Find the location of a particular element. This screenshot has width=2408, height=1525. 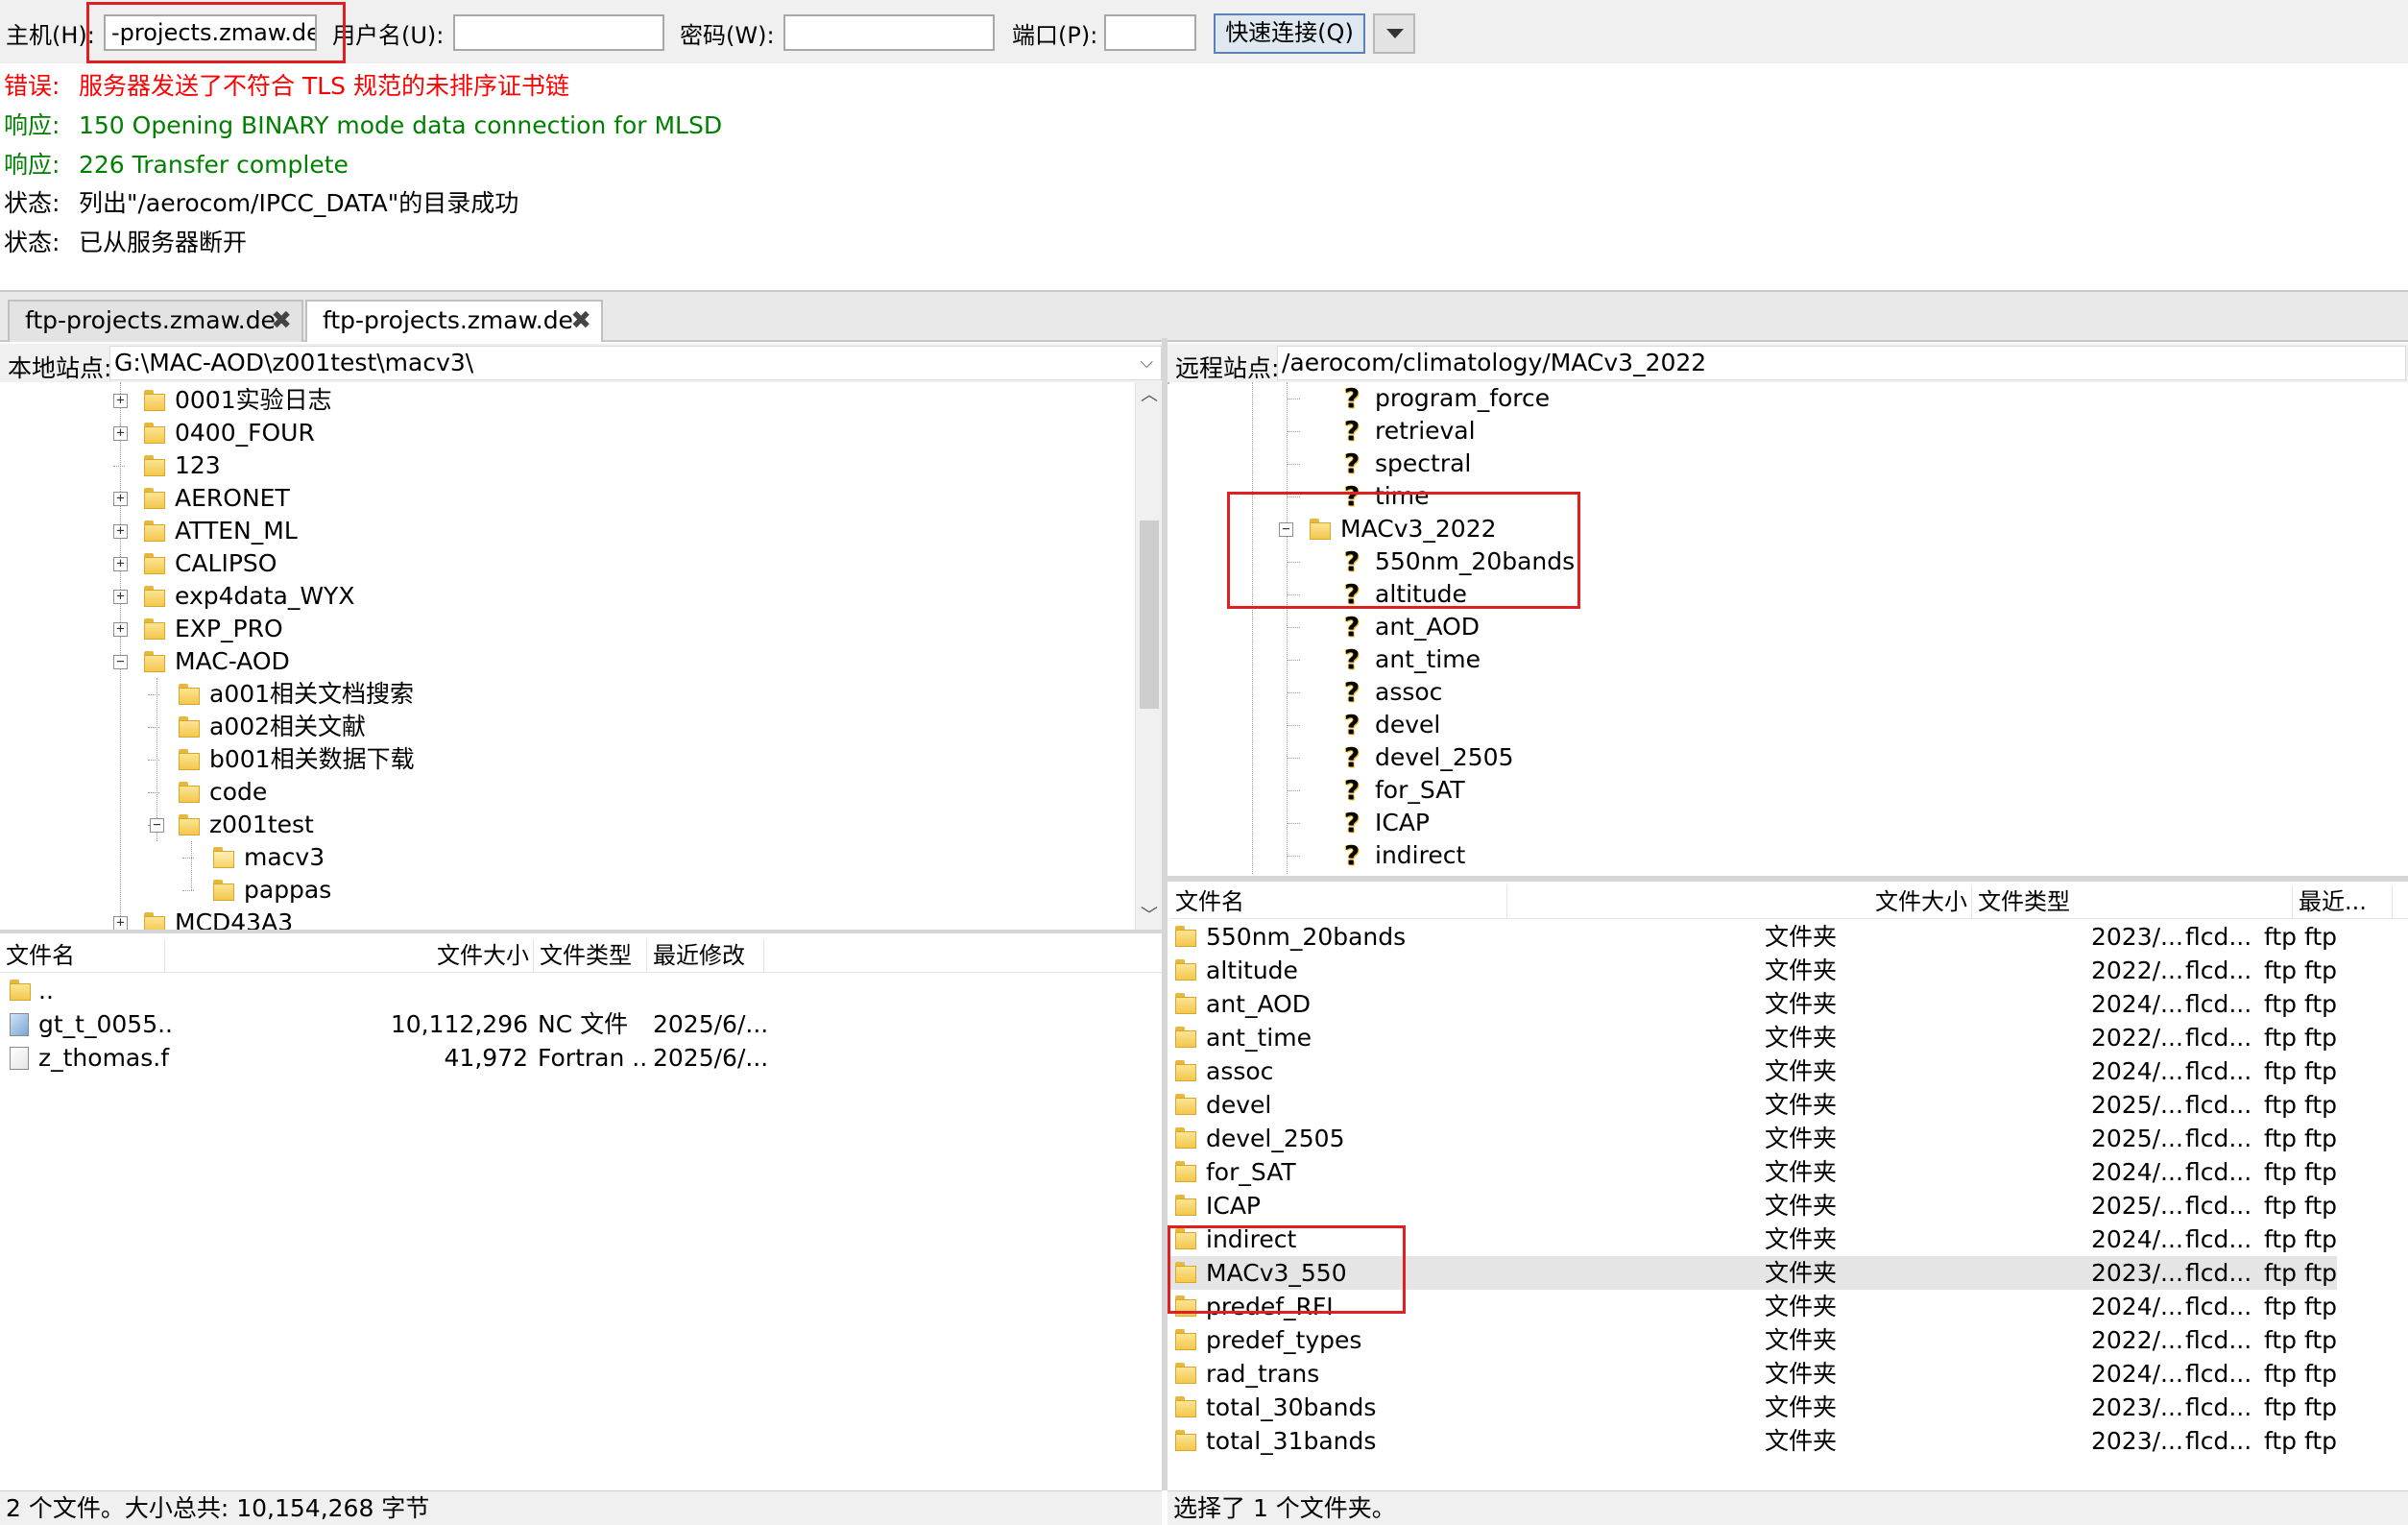

tree-node: − z001test is located at coordinates (566, 825).